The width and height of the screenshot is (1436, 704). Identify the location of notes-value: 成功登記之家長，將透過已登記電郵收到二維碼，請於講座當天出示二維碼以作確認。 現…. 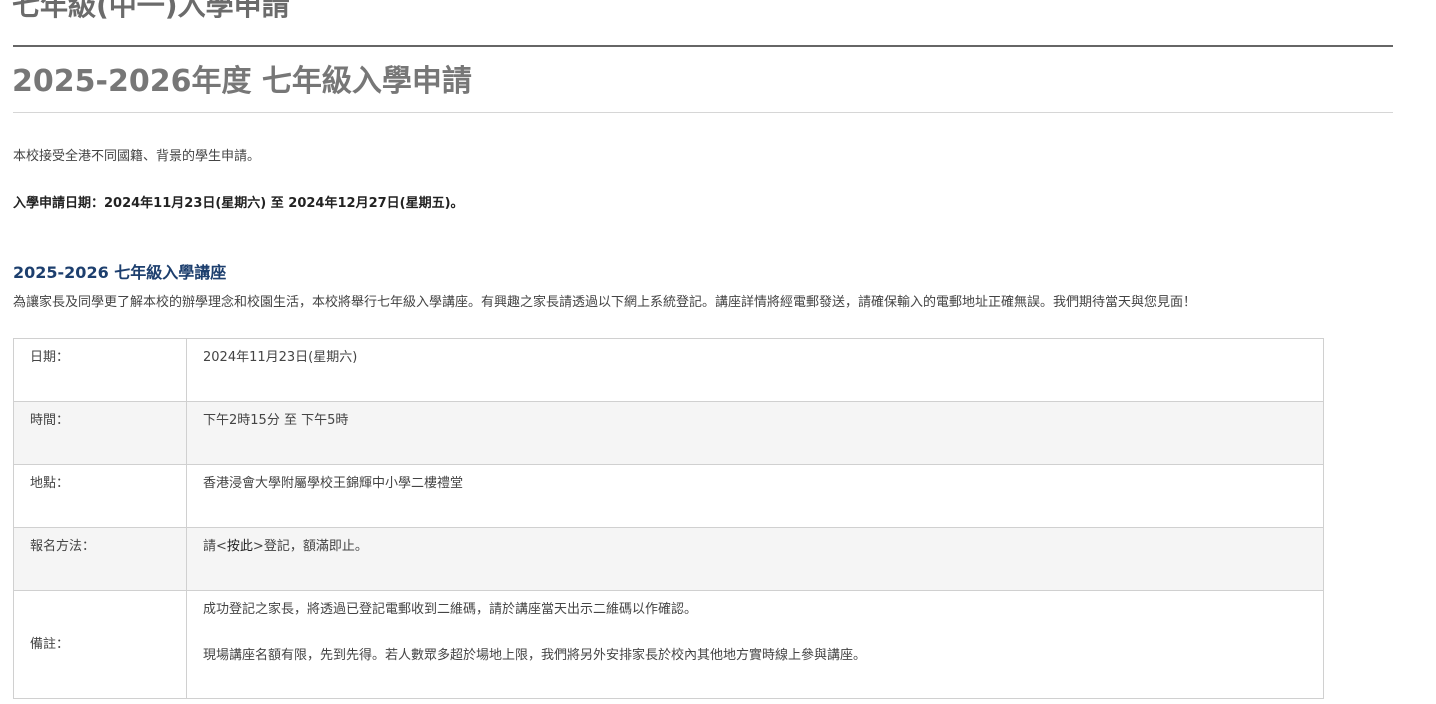
(755, 644).